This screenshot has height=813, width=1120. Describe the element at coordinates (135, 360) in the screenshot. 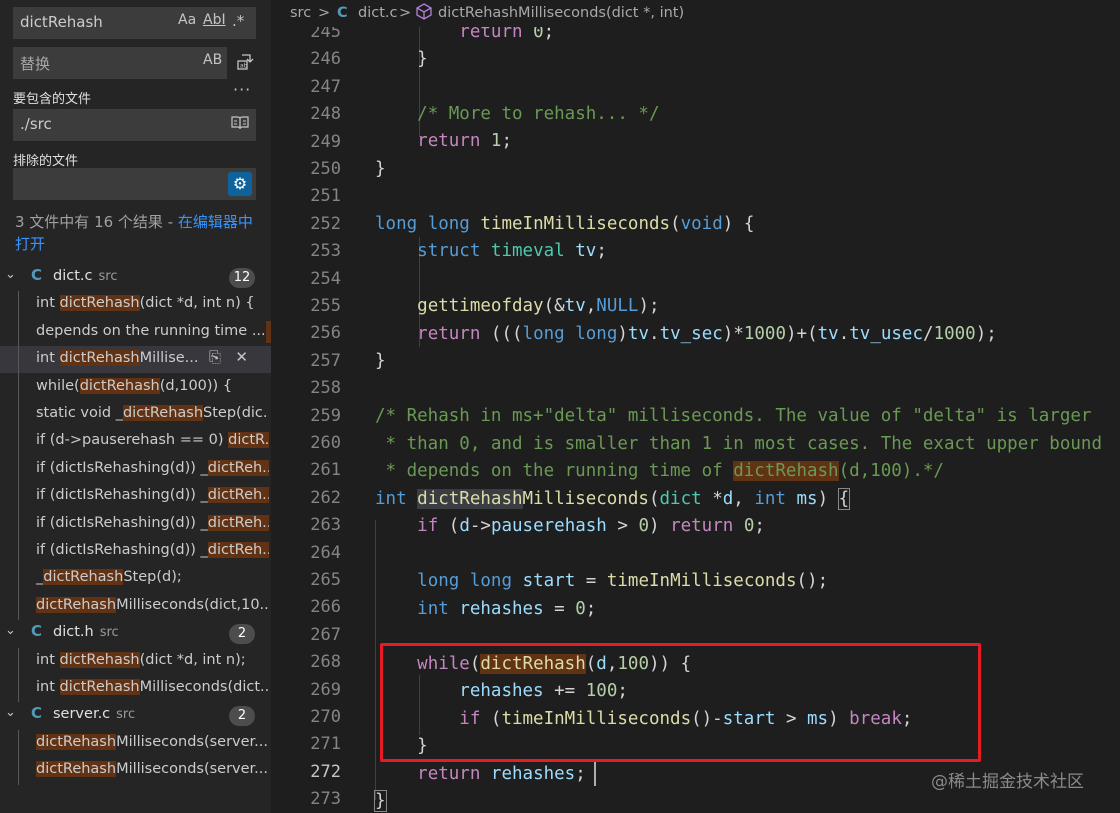

I see `search-match-item: int dictRehashMillise... ⎘ ✕` at that location.